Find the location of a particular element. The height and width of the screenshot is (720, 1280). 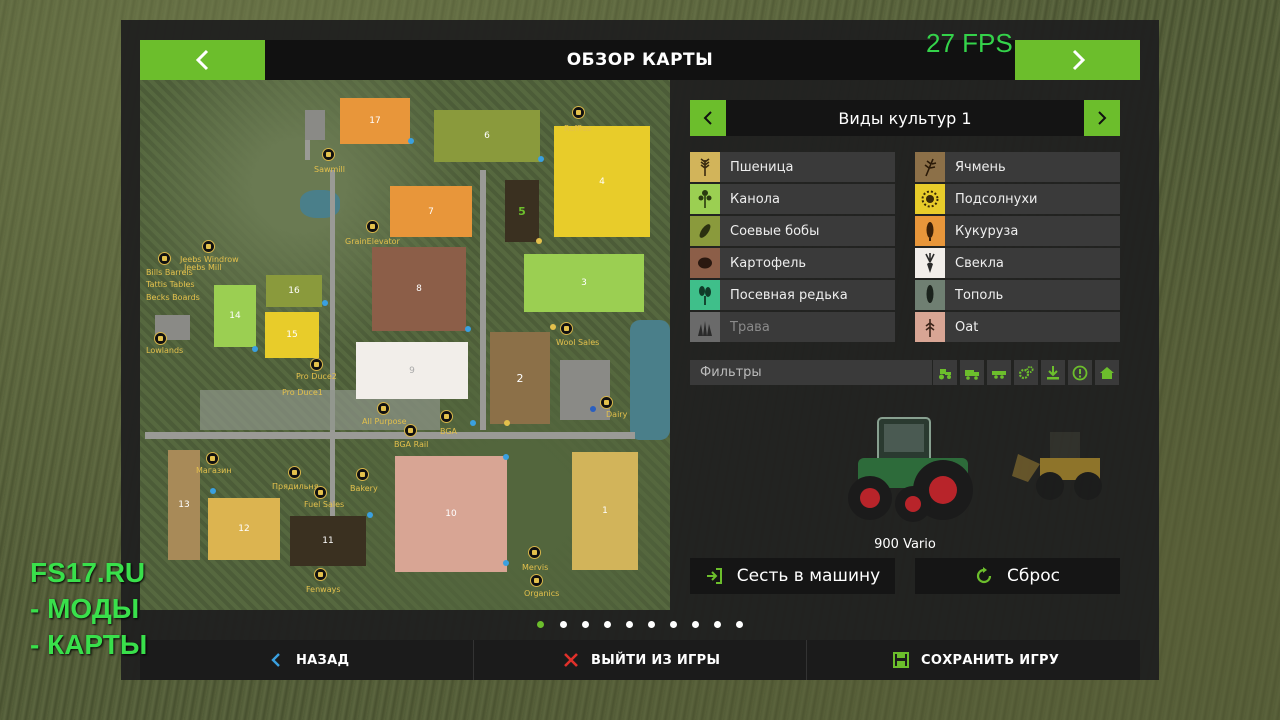

save-game-button: СОХРАНИТЬ ИГРУ is located at coordinates (976, 660).